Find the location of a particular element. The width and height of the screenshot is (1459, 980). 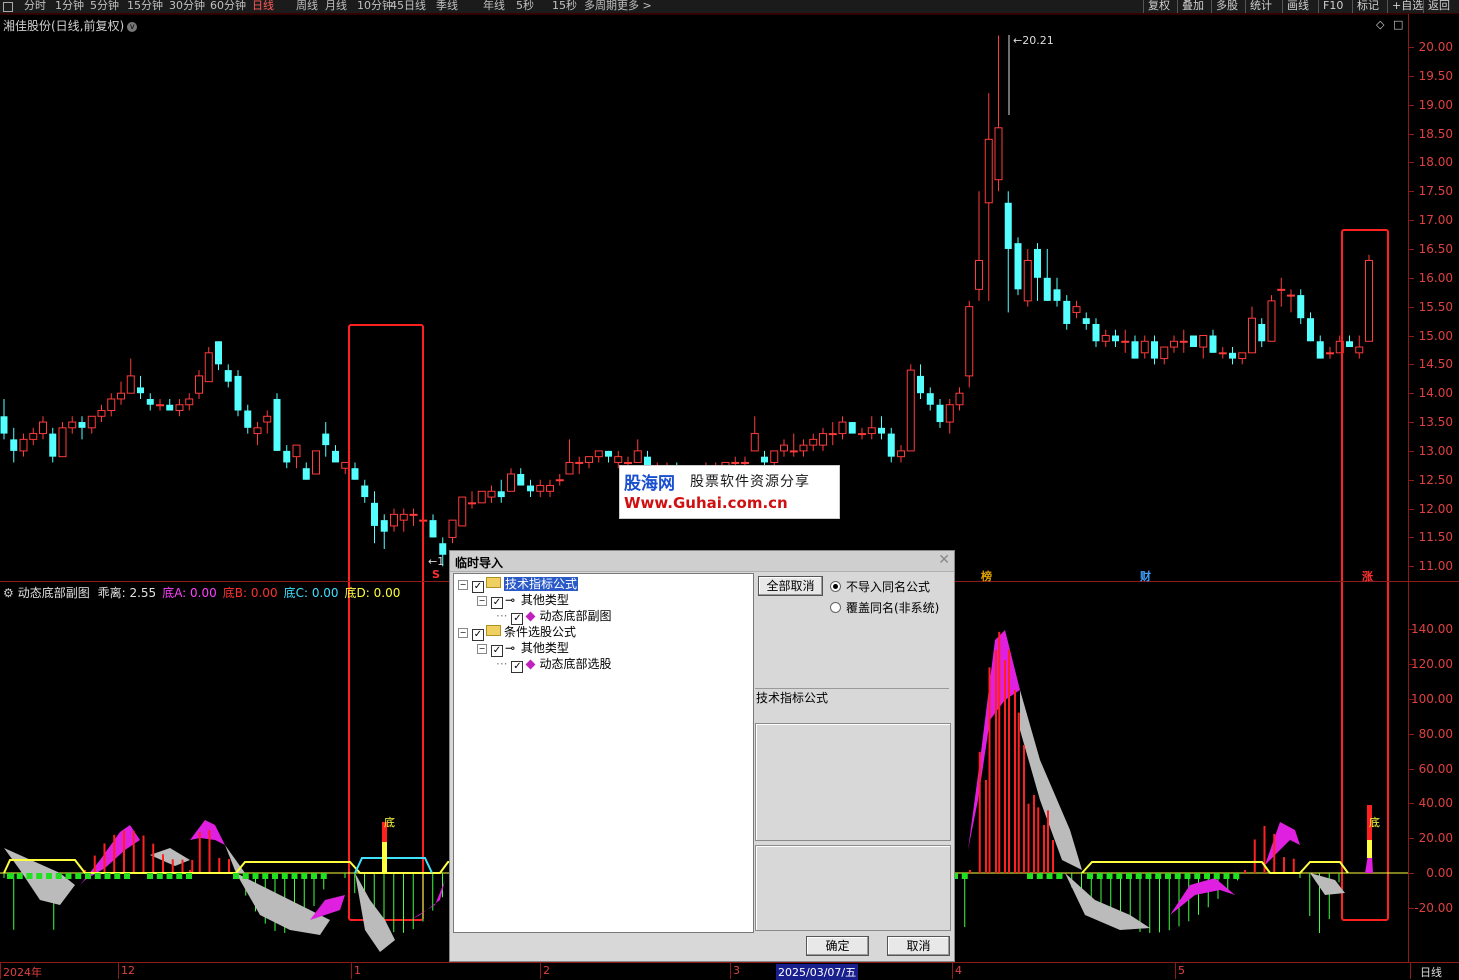

option-overwrite-same-name: 覆盖同名(非系统) is located at coordinates (884, 607).